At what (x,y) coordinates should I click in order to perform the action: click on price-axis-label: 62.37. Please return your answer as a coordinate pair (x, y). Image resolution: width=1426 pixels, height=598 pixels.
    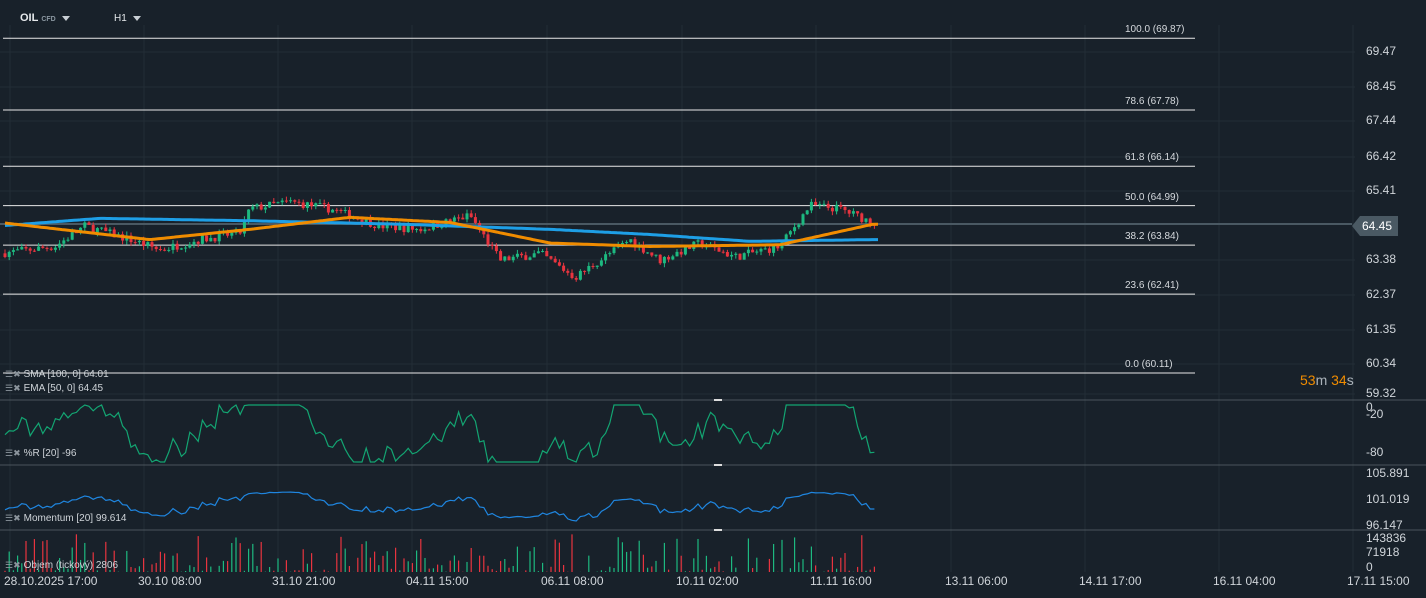
    Looking at the image, I should click on (1381, 294).